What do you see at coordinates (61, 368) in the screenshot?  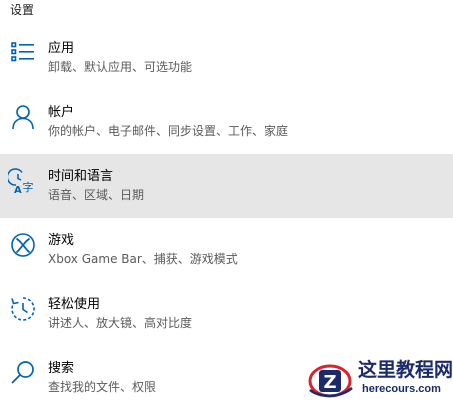 I see `category-title: 搜索` at bounding box center [61, 368].